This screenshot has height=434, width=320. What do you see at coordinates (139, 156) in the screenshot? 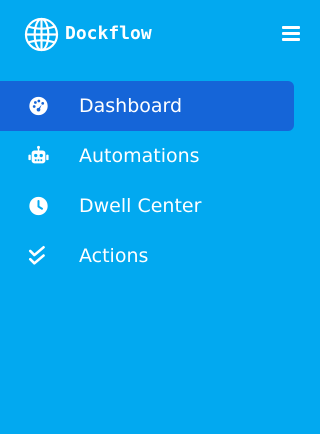
I see `sidebar-item-label: Automations` at bounding box center [139, 156].